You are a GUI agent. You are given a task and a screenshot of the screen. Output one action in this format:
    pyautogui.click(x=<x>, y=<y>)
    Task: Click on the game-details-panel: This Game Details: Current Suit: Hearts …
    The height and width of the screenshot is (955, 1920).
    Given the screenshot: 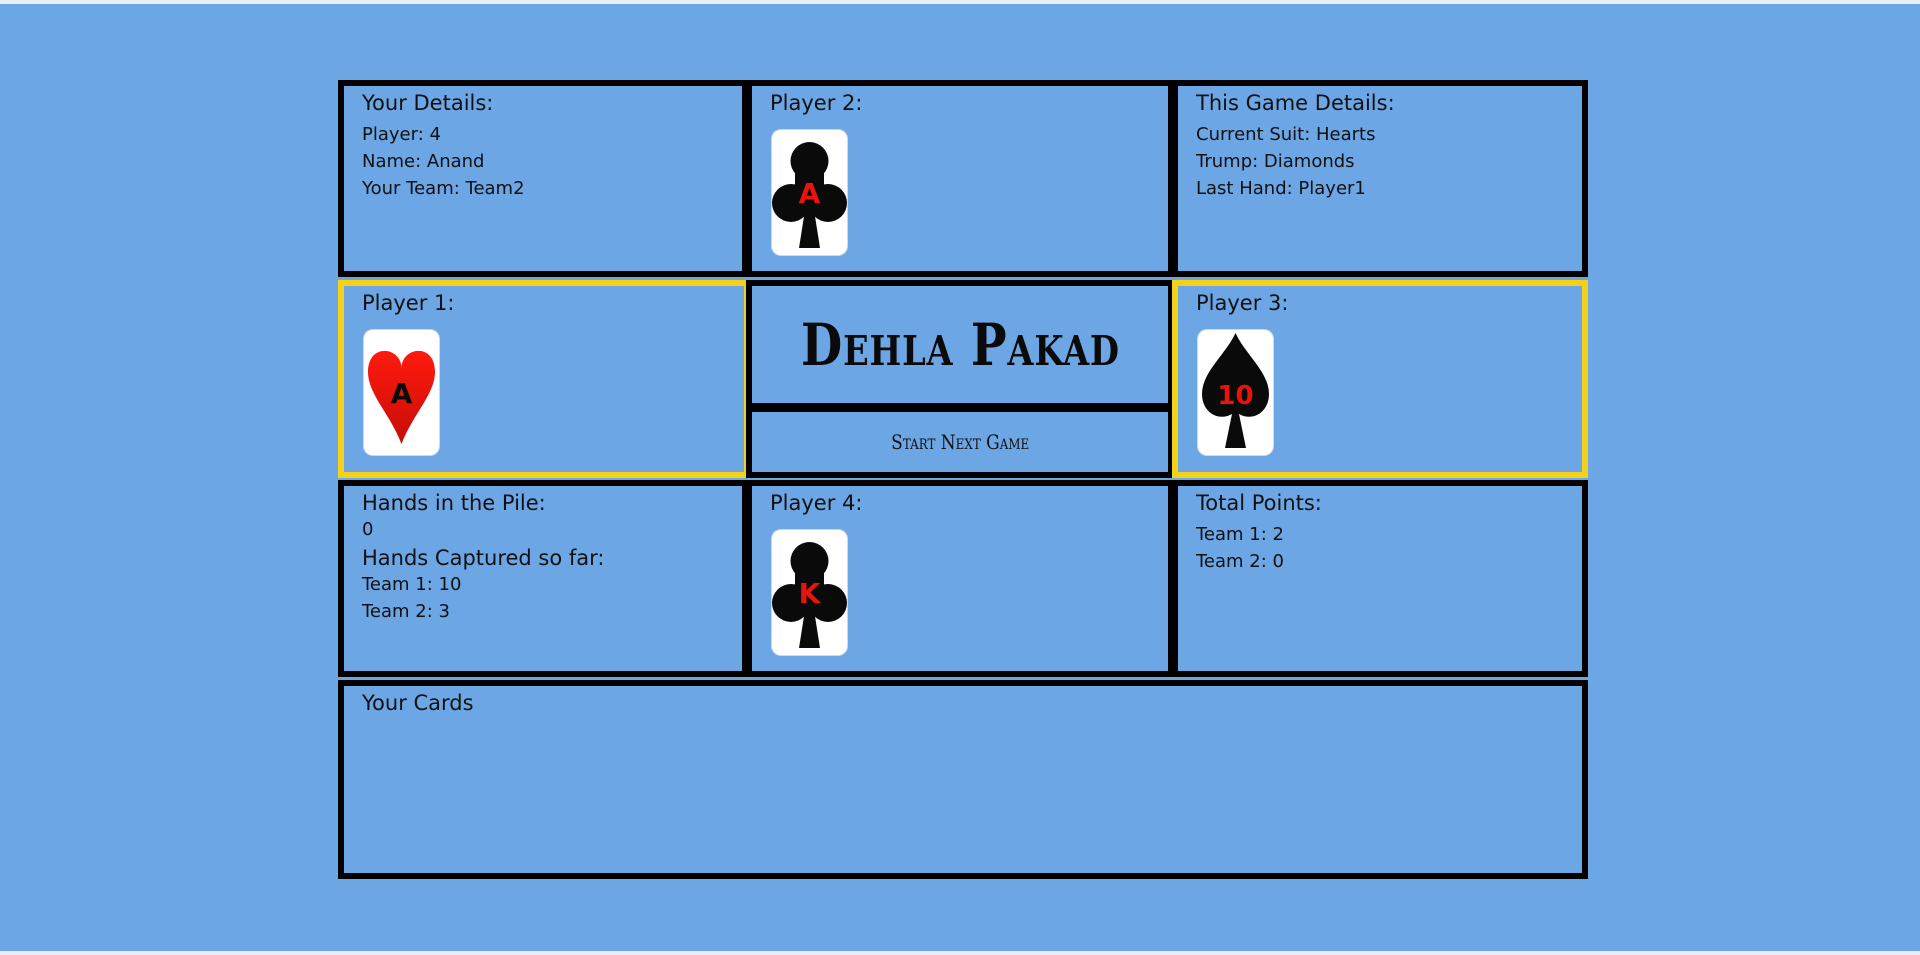 What is the action you would take?
    pyautogui.click(x=1380, y=178)
    